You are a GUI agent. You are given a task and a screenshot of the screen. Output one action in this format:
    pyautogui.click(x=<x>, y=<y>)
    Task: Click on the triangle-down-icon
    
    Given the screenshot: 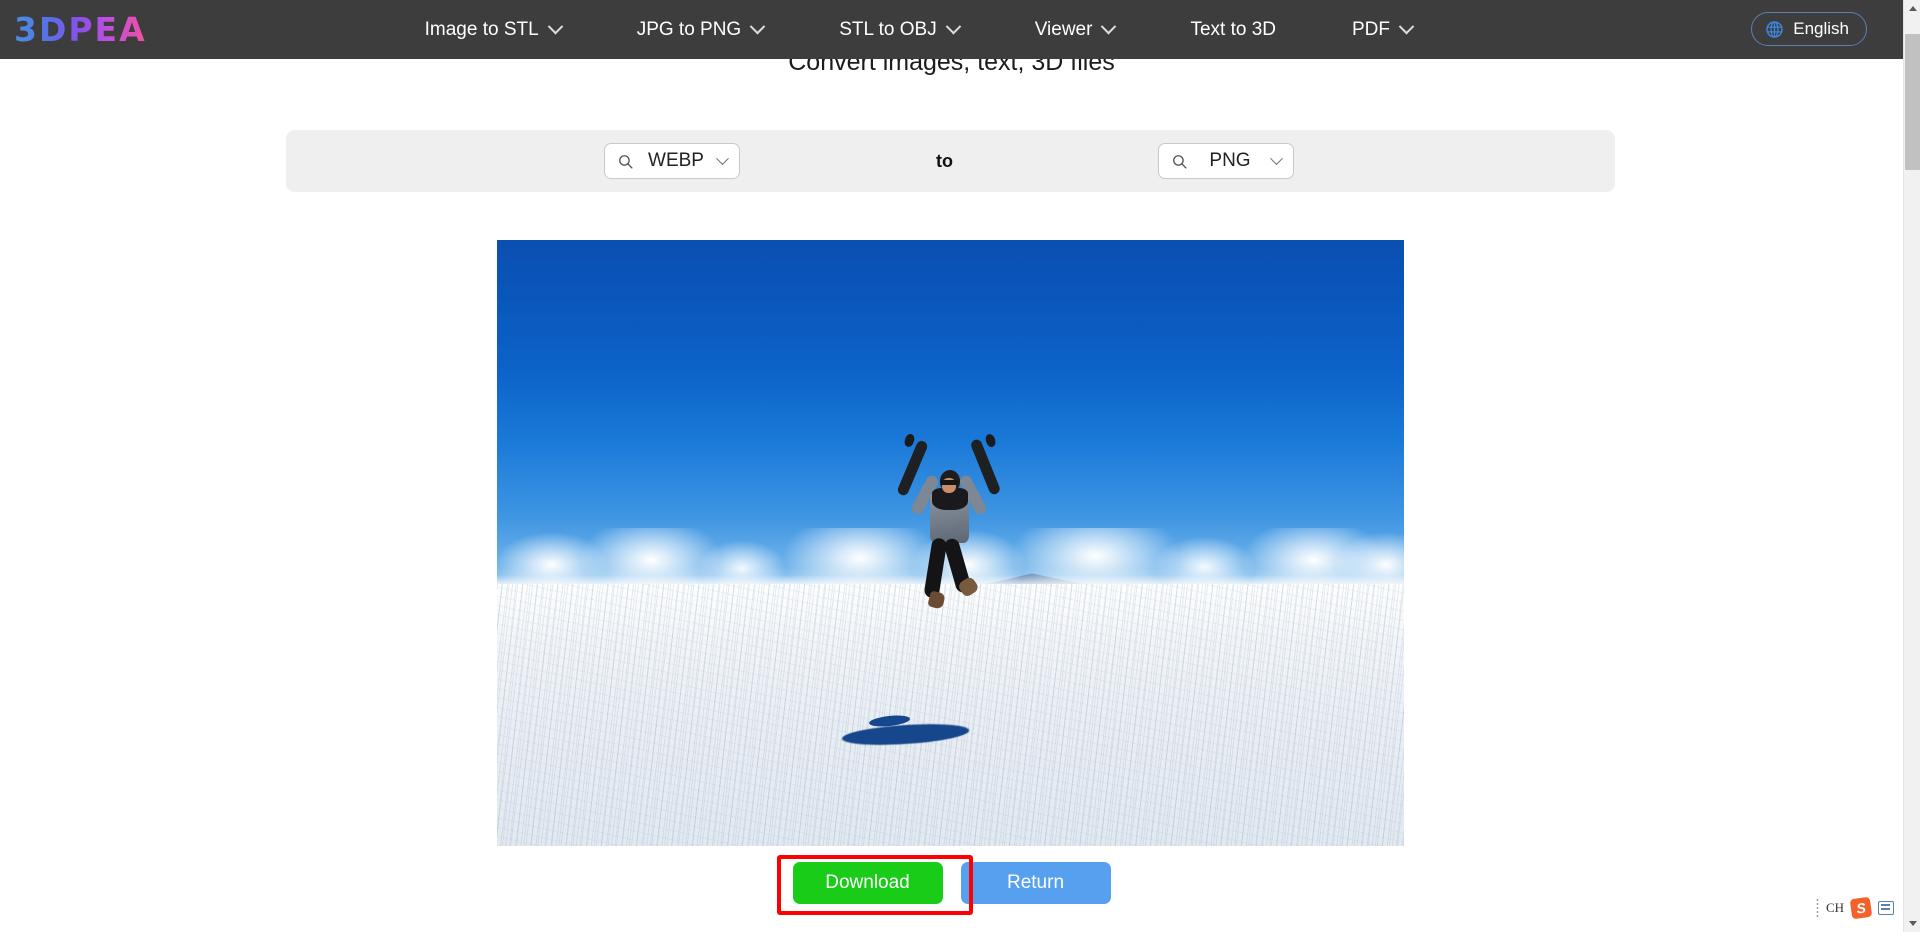 What is the action you would take?
    pyautogui.click(x=1912, y=923)
    